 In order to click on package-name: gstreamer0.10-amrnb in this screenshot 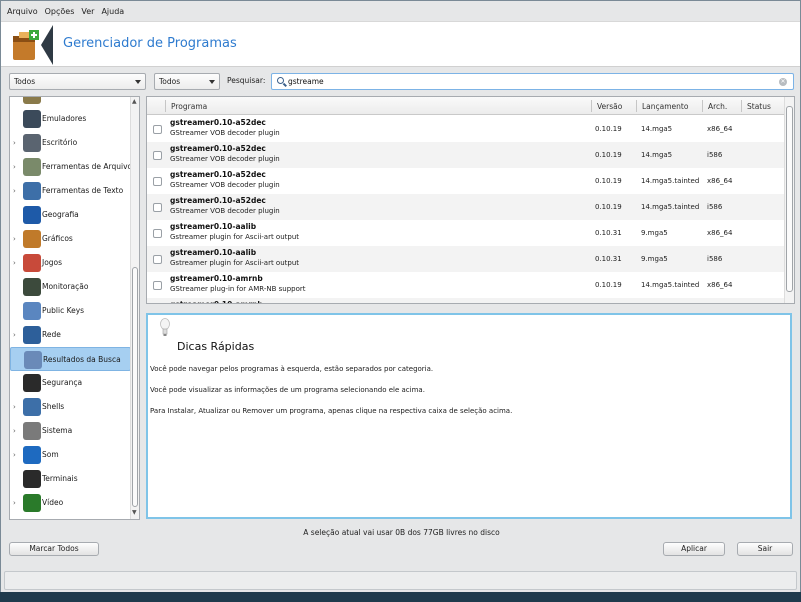, I will do `click(216, 301)`.